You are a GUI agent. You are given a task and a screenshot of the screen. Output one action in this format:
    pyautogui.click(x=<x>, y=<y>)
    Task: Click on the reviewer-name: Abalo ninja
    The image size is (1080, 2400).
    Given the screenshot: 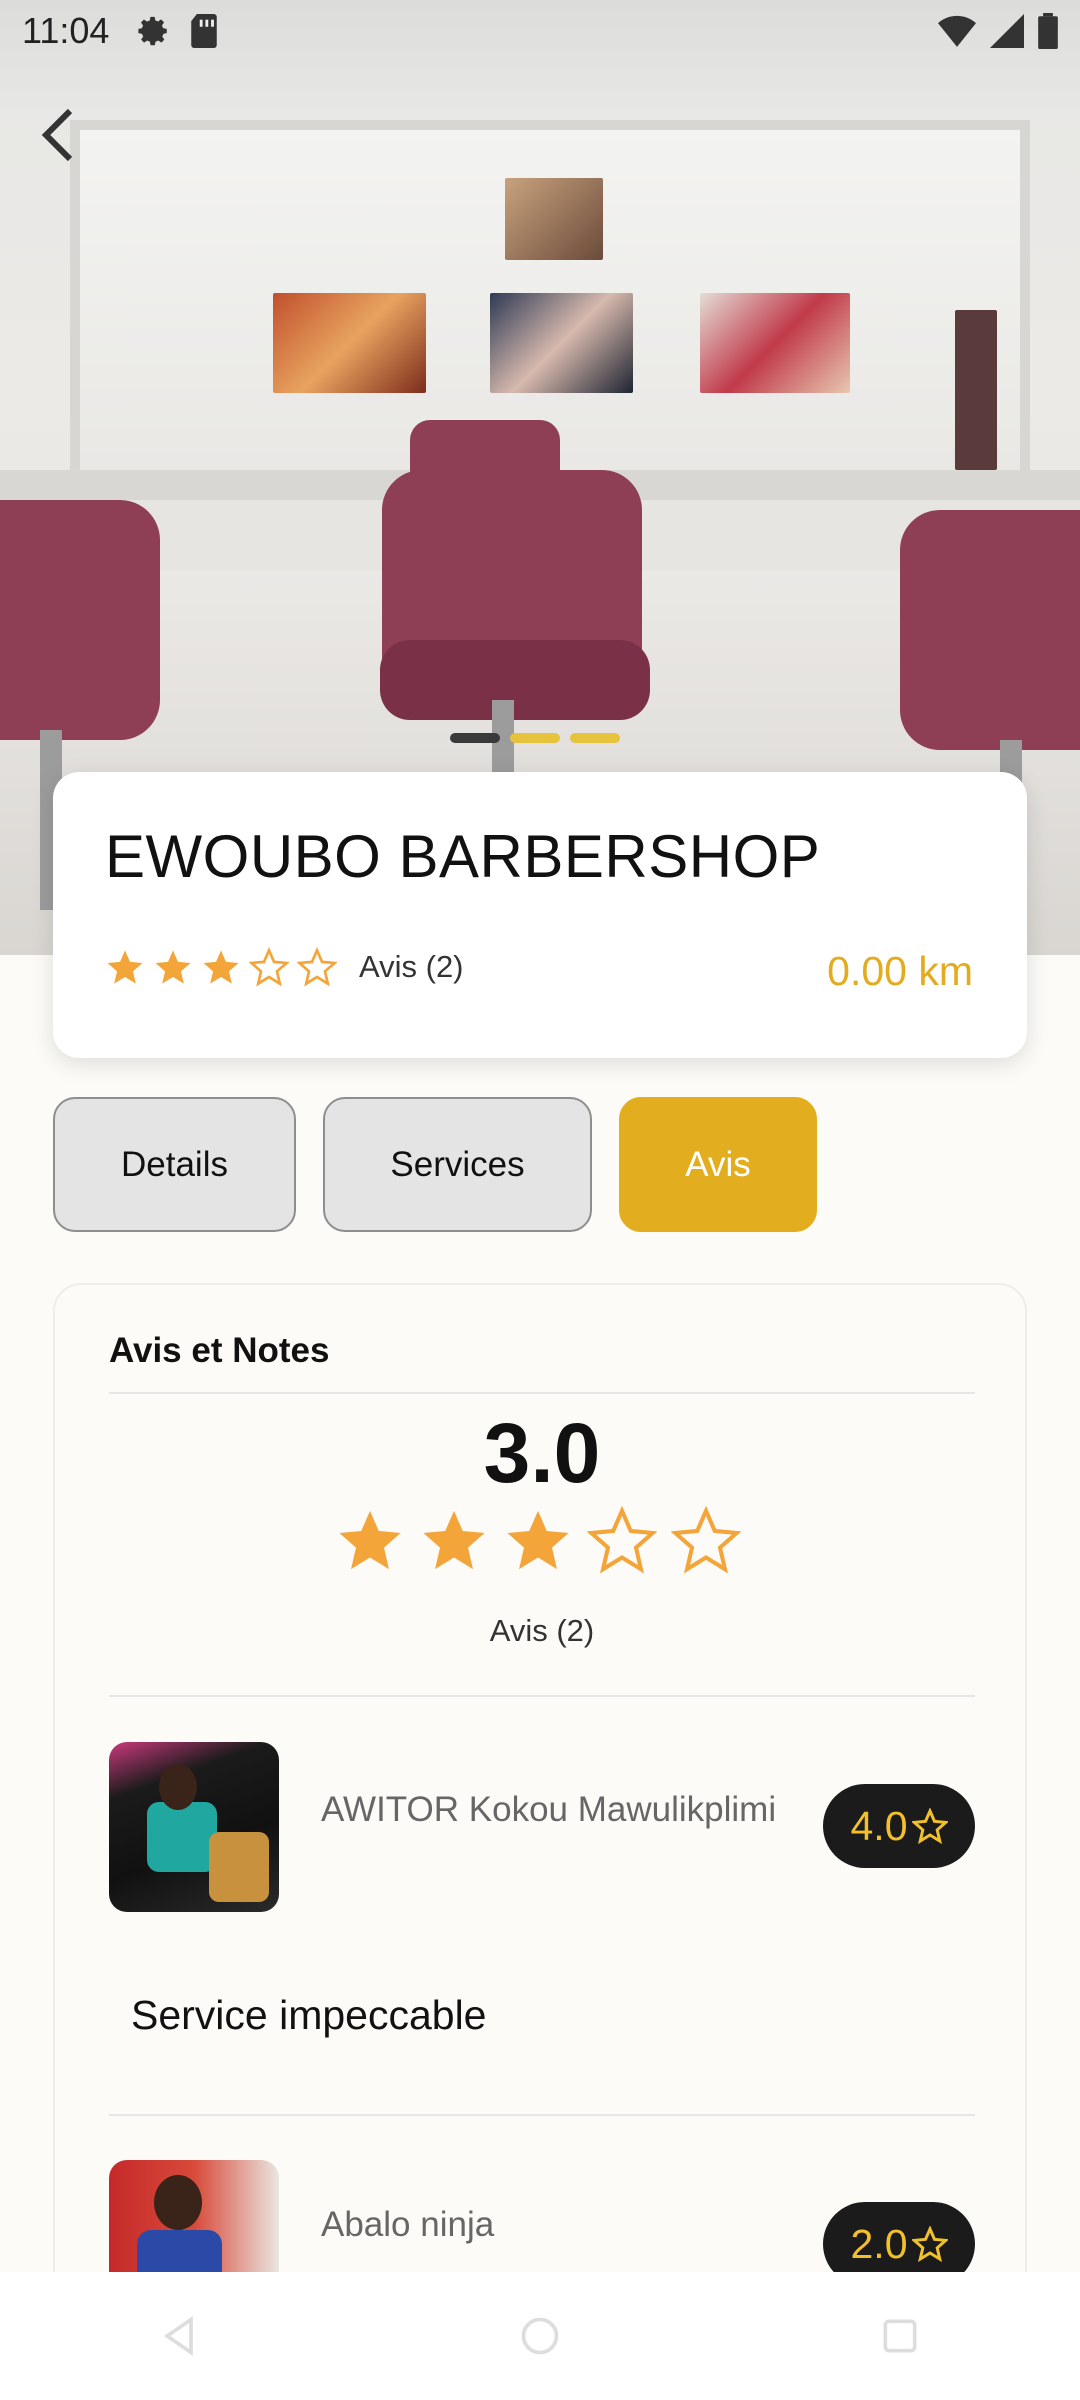 What is the action you would take?
    pyautogui.click(x=408, y=2224)
    